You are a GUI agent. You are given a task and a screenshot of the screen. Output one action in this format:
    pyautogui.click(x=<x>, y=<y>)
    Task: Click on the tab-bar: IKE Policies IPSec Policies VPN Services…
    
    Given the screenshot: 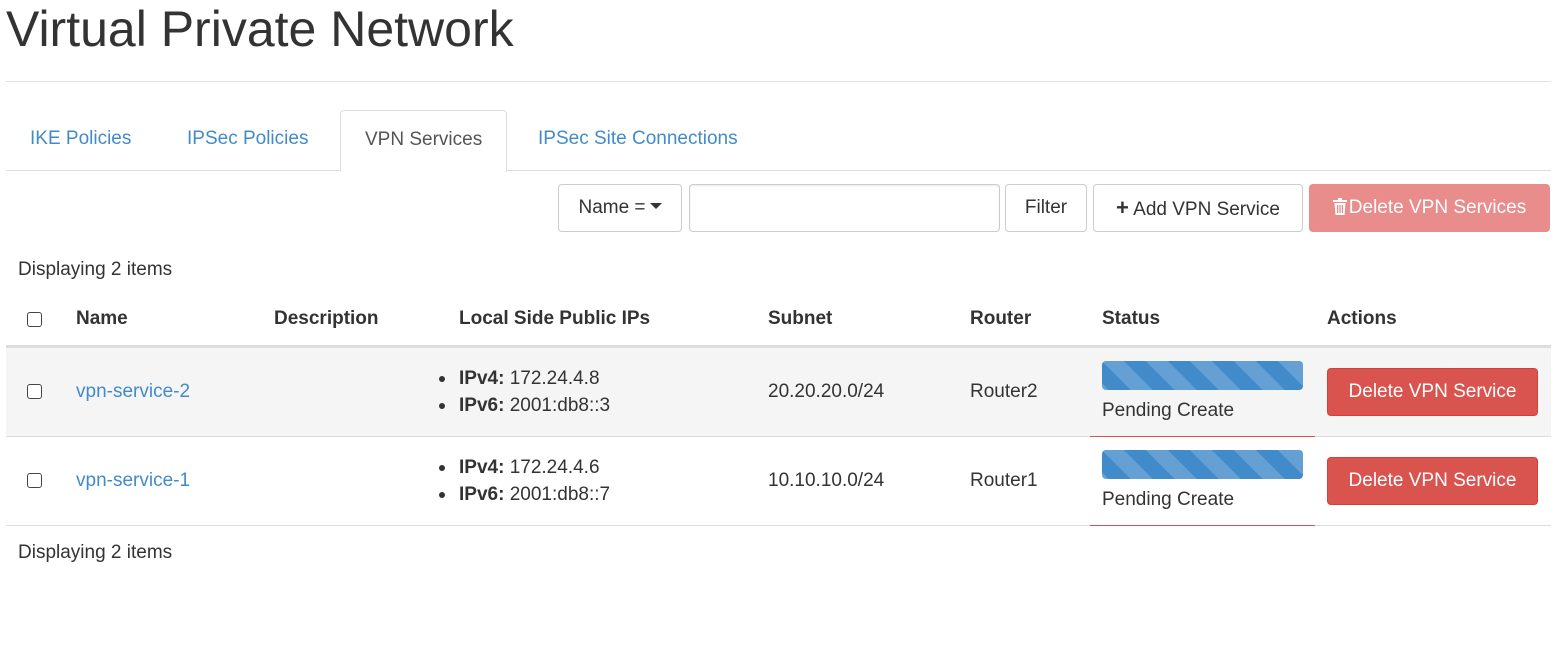 What is the action you would take?
    pyautogui.click(x=778, y=141)
    